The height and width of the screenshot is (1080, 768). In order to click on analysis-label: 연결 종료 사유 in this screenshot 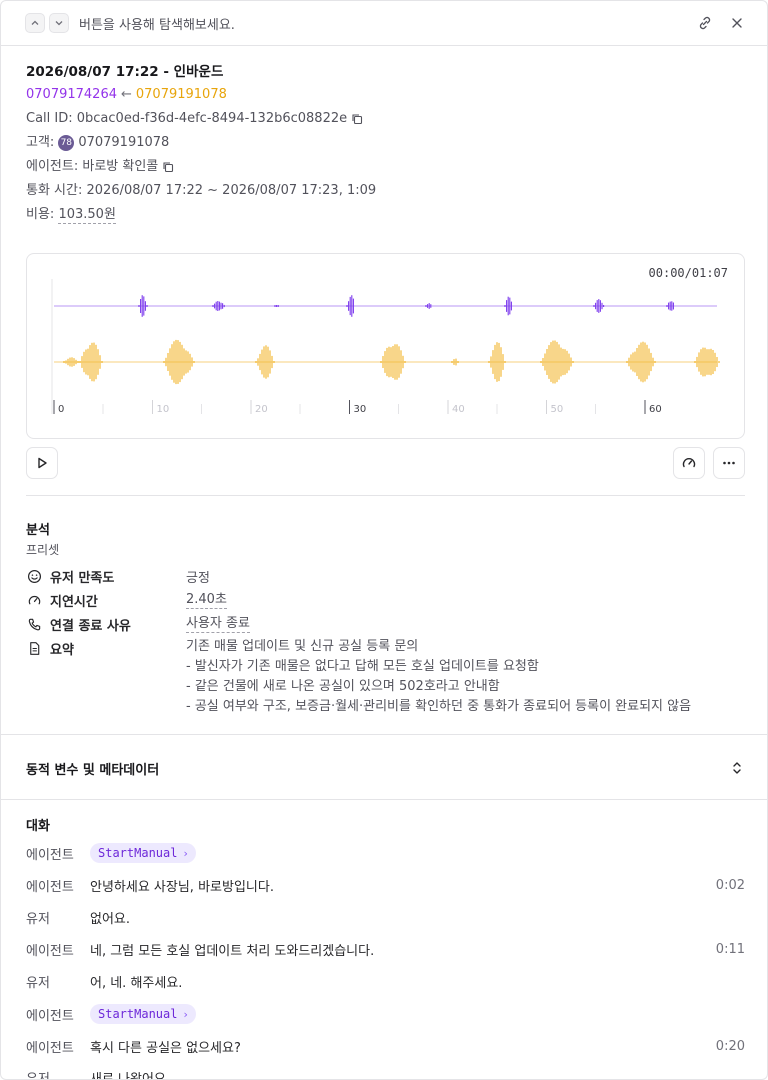, I will do `click(90, 626)`.